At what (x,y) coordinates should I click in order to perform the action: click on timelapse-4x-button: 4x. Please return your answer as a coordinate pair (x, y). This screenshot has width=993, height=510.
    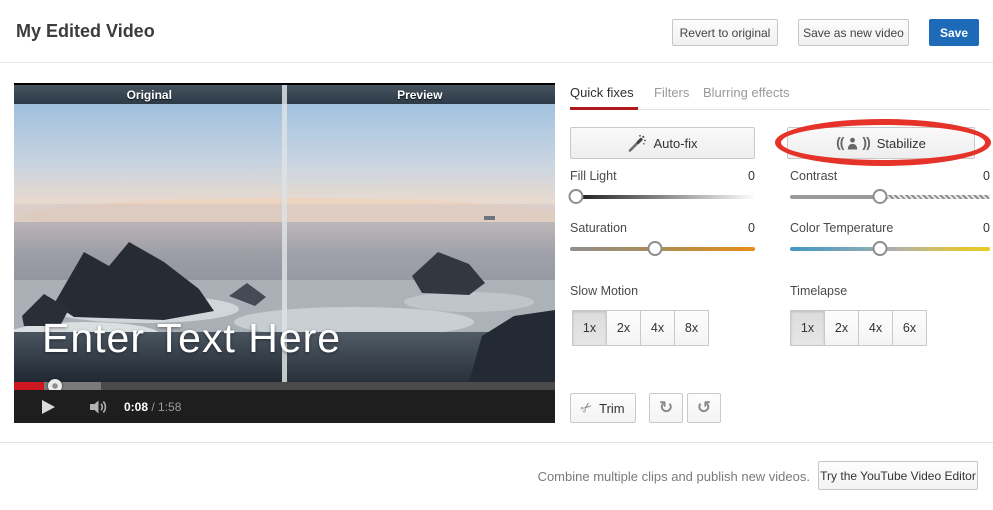
    Looking at the image, I should click on (875, 328).